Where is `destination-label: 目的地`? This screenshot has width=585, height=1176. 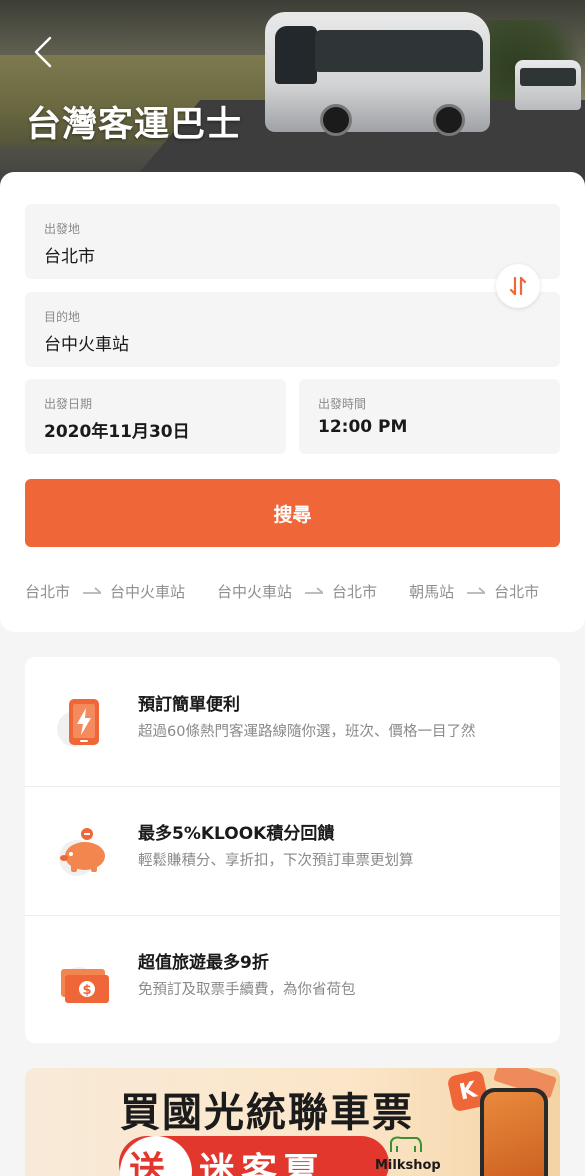 destination-label: 目的地 is located at coordinates (62, 317).